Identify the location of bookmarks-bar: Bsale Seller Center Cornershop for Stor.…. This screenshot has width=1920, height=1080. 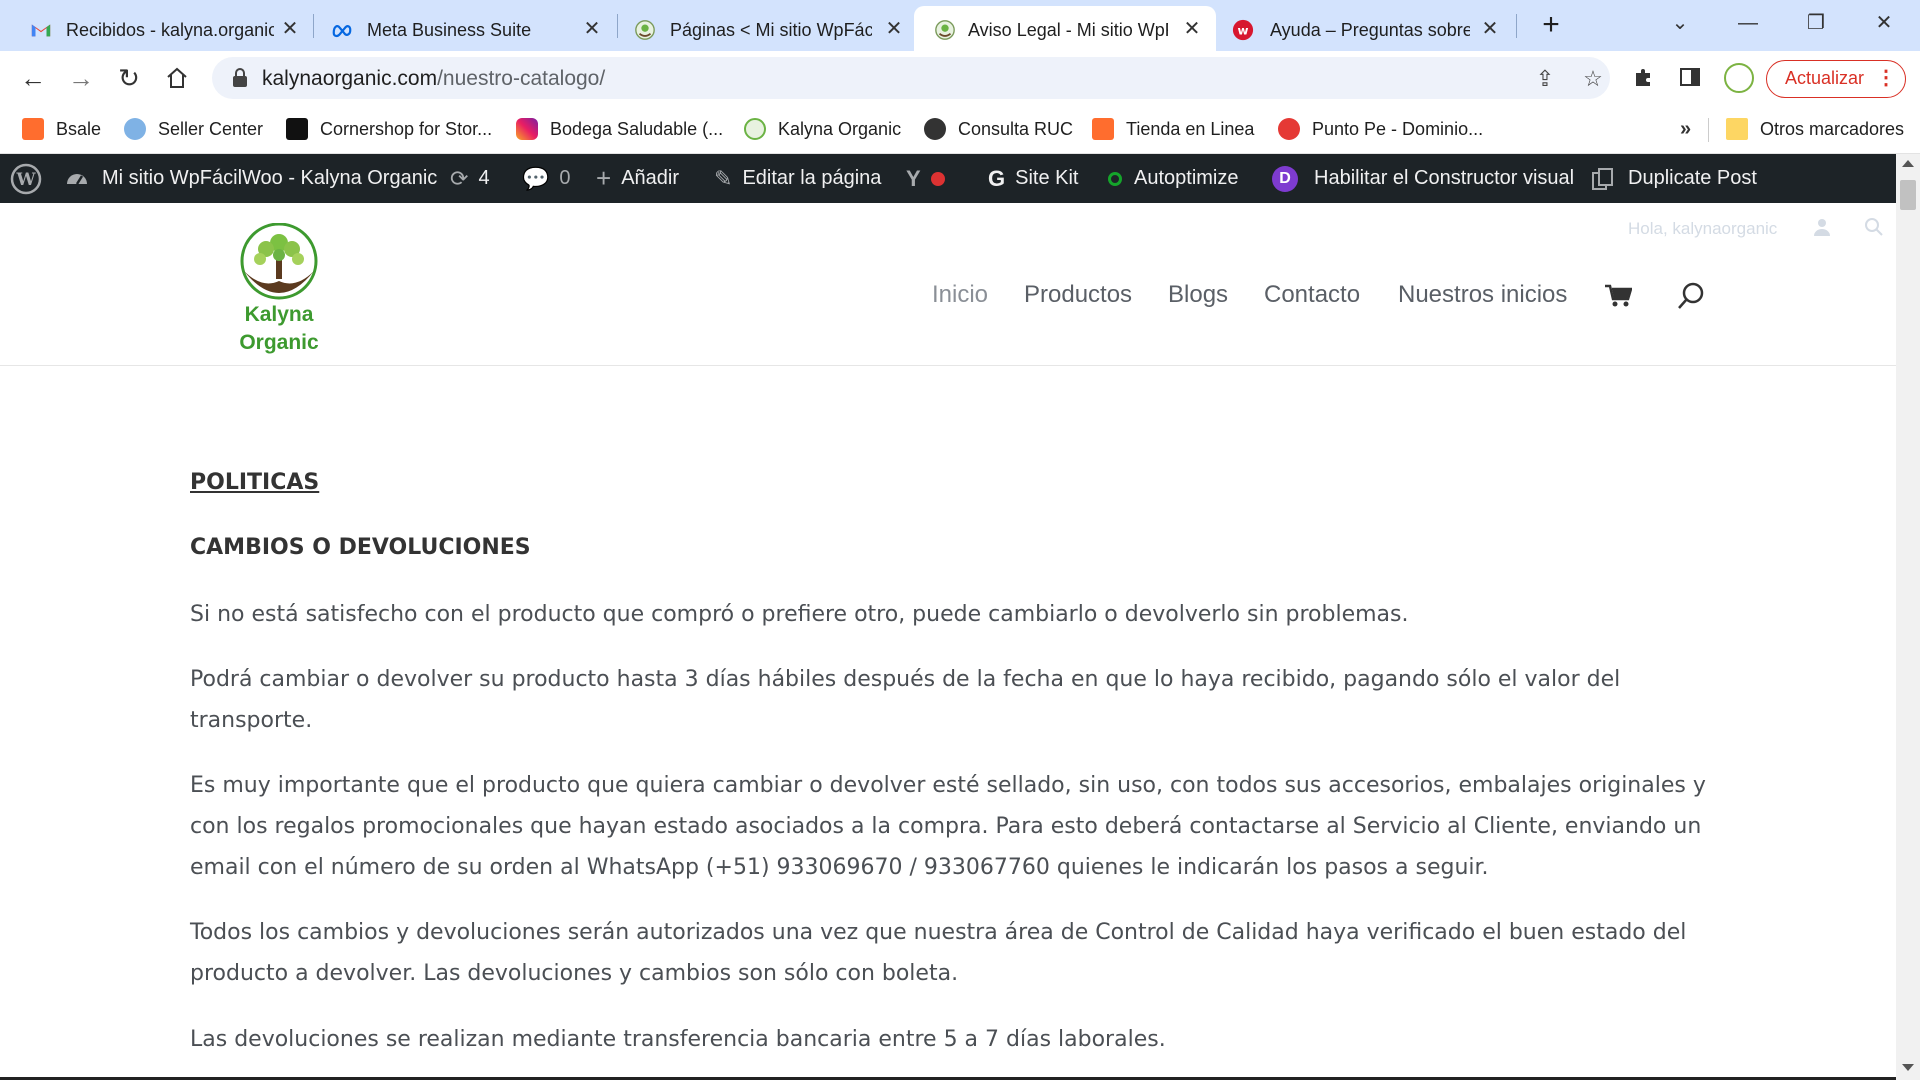
(960, 129).